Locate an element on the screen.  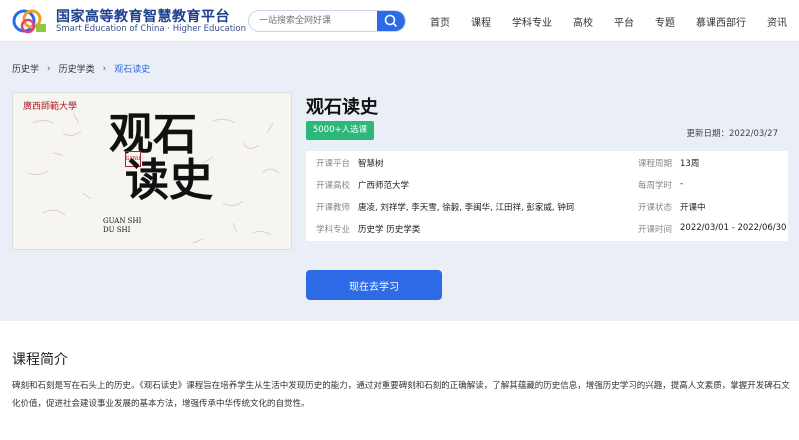
breadcrumb-item-history: 历史学 is located at coordinates (25, 68).